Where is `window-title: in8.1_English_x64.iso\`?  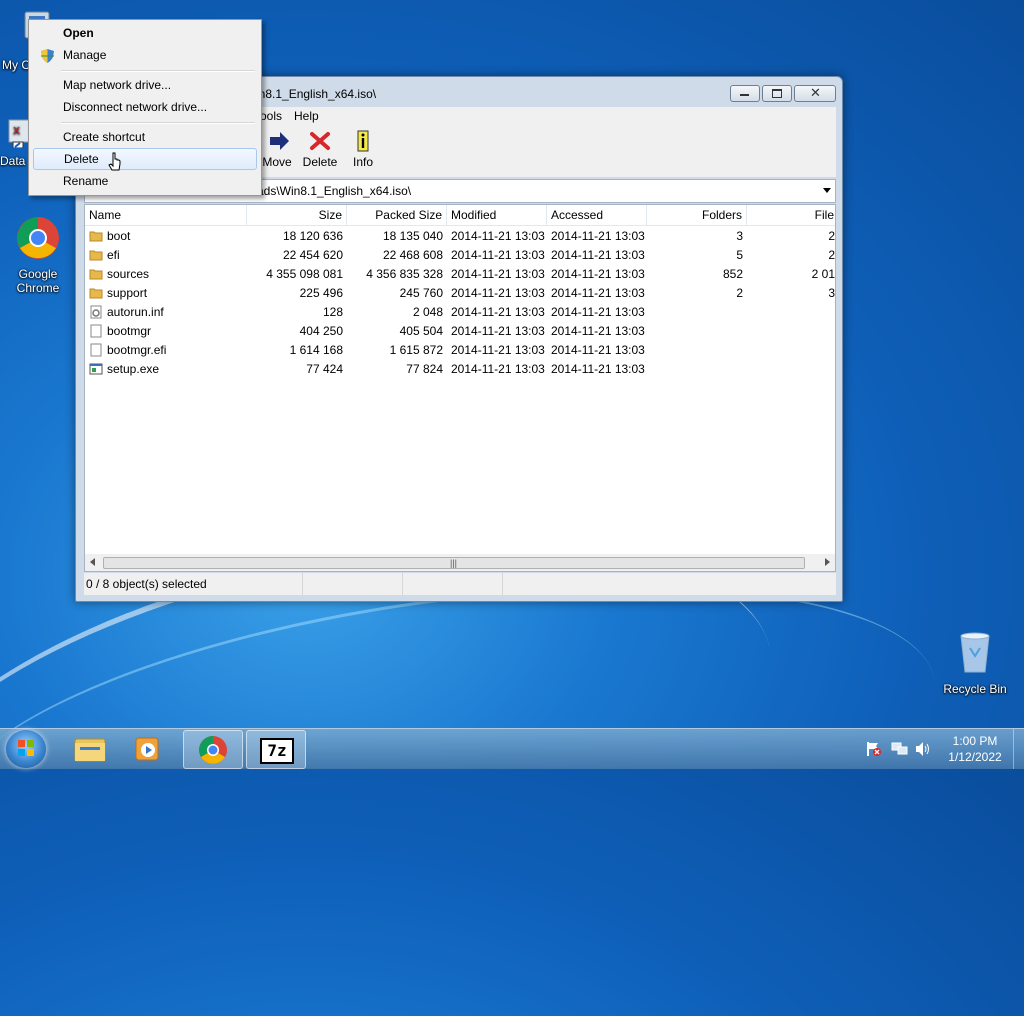 window-title: in8.1_English_x64.iso\ is located at coordinates (316, 94).